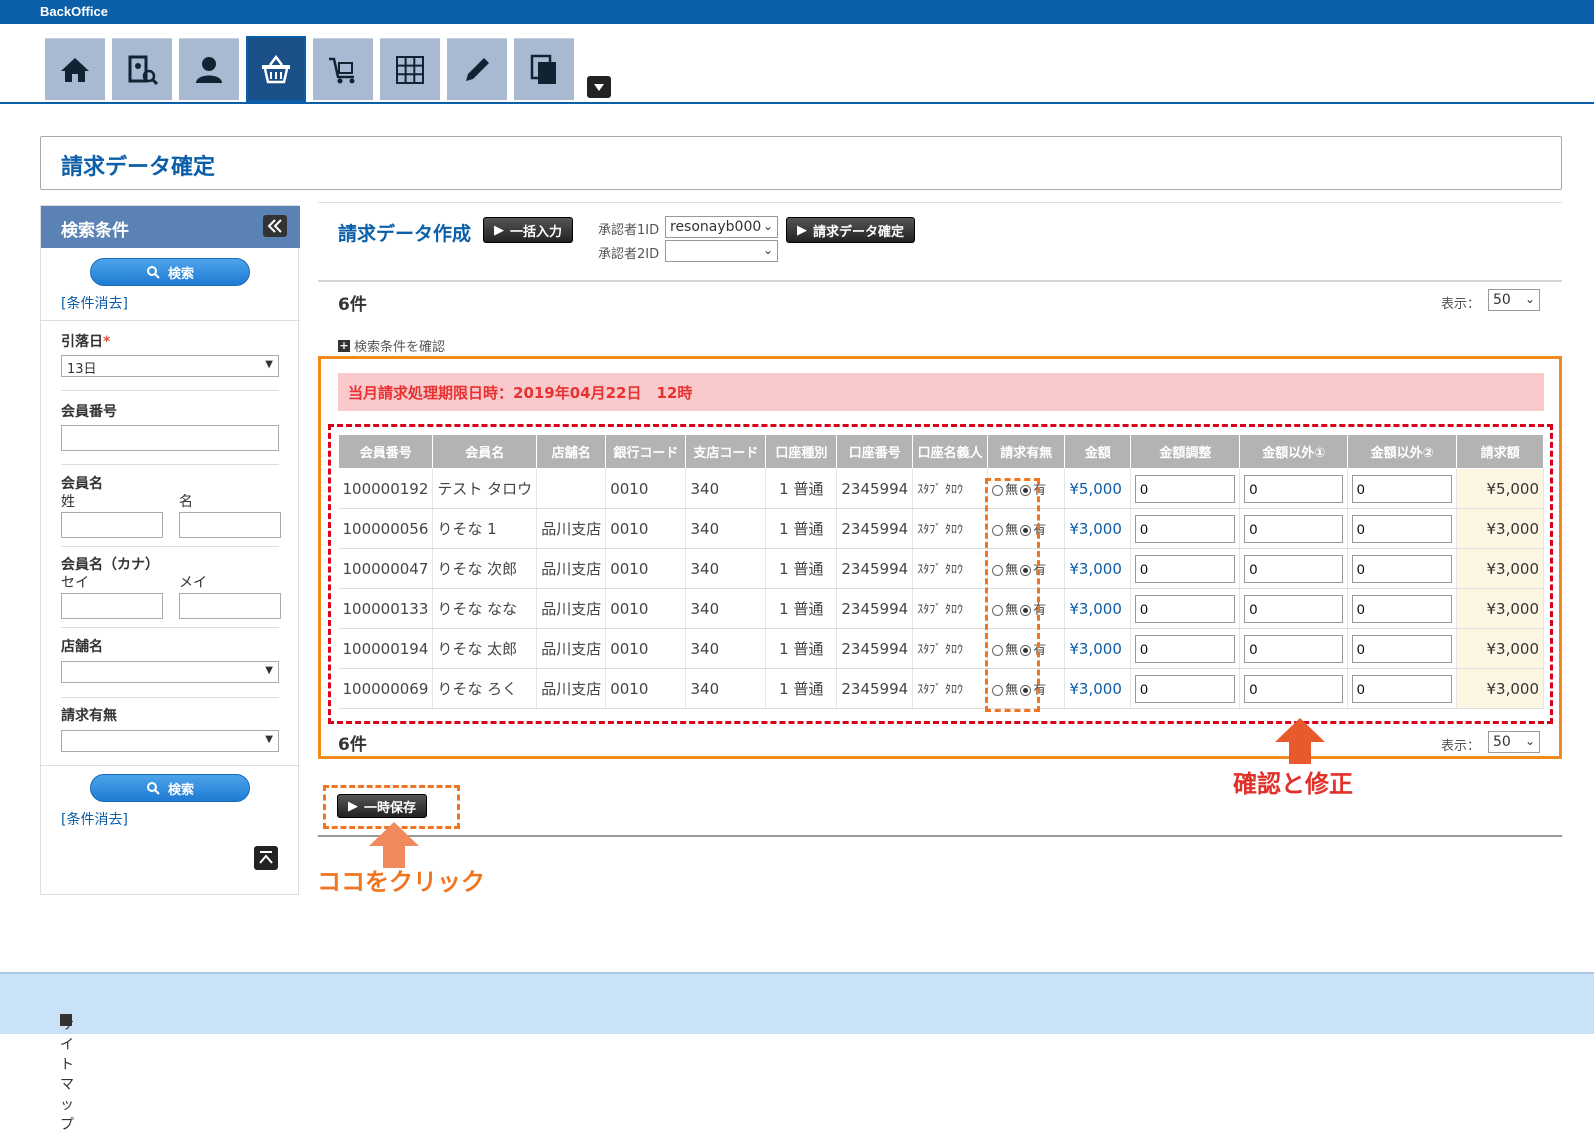 This screenshot has width=1594, height=1134. I want to click on deadline-alert: 当月請求処理期限日時：2019年04月22日 12時, so click(941, 392).